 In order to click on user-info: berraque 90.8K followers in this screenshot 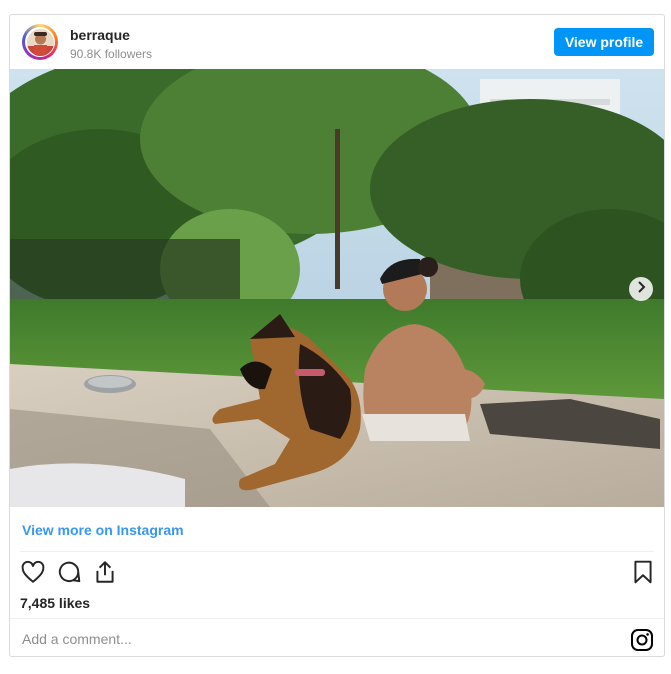, I will do `click(111, 44)`.